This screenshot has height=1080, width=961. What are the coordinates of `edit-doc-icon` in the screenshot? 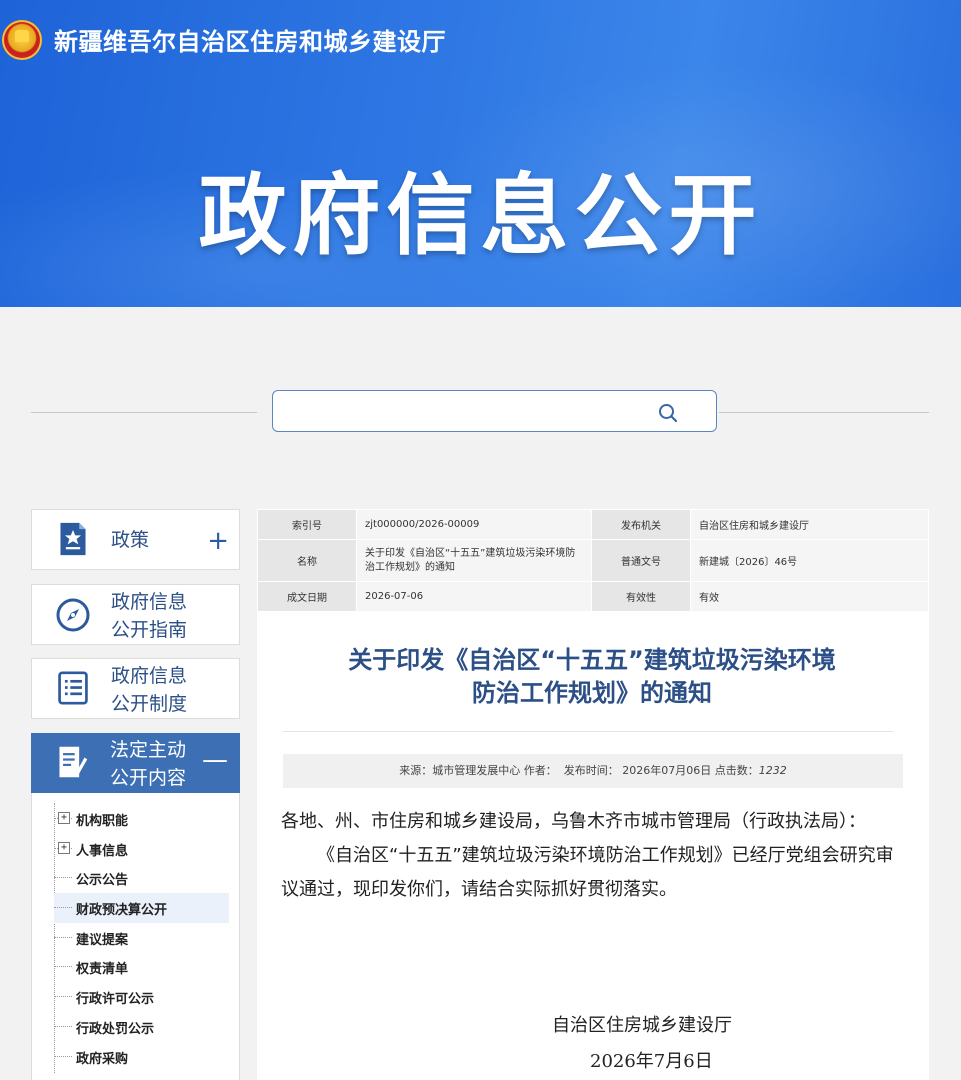 It's located at (73, 762).